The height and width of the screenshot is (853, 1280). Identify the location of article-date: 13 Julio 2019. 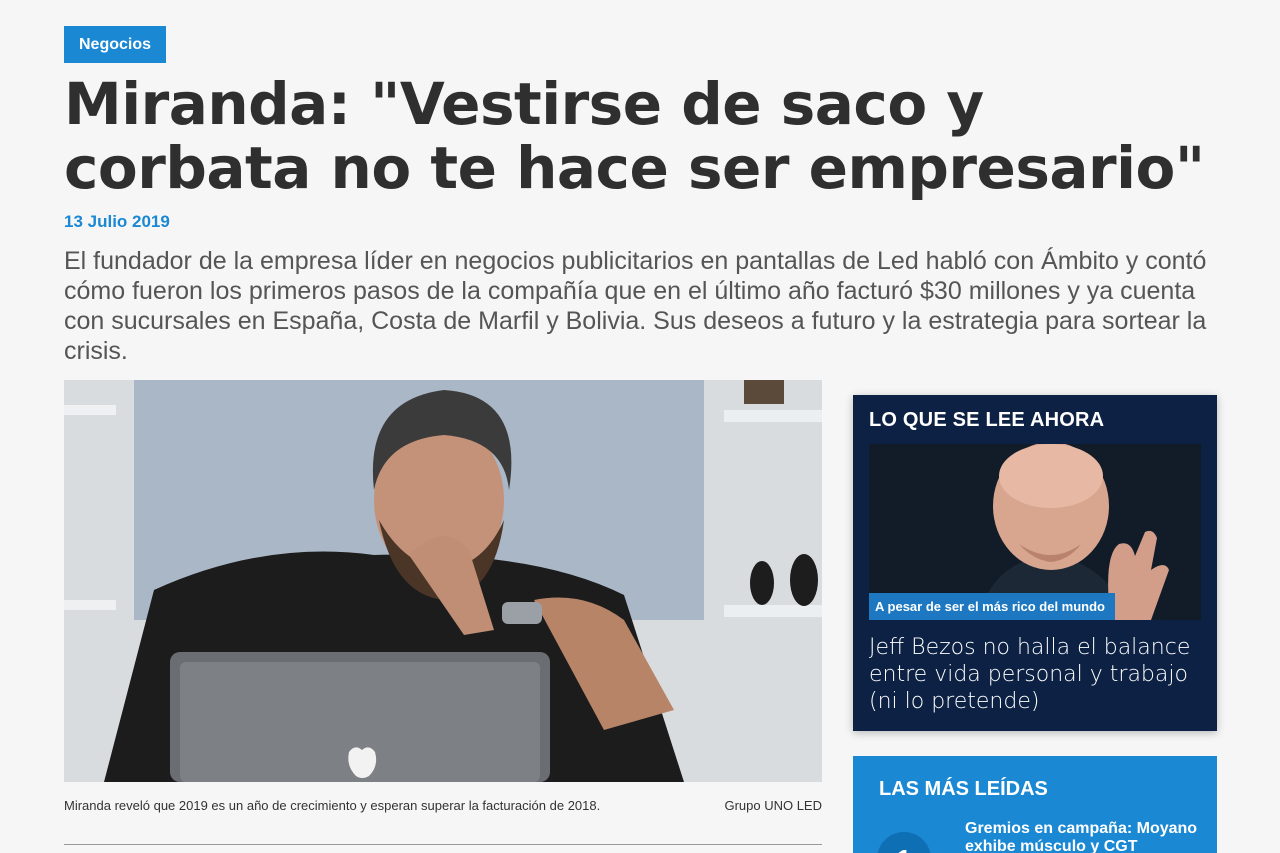
(117, 221).